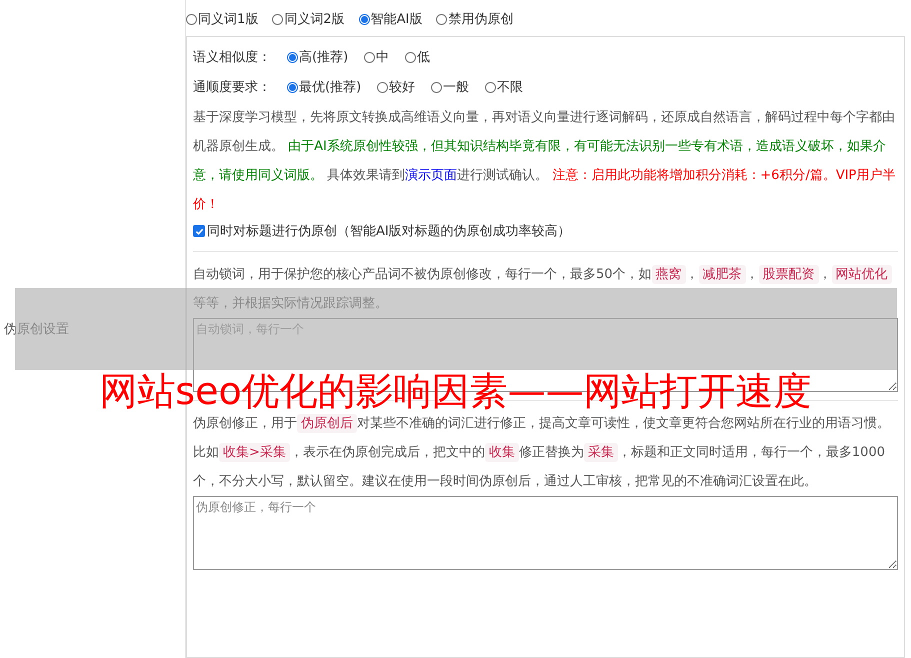 The image size is (911, 658). What do you see at coordinates (544, 161) in the screenshot?
I see `description-text: 基于深度学习模型，先将原文转换成高维语义向量，再对语义向量进行逐词解码，还原成自然语言，解码过程中每个字都由机器原创生成。 由于AI系统原创性较强，但其知识结构毕竟有限，有可能无法识别一些专有术语，造成语义破坏，如果介意，请使用同义词版。 具体效果请到演示页面进行测试确认。 注意：启用此功能将增加积分消耗：+6积分/篇。VIP用户半价！` at bounding box center [544, 161].